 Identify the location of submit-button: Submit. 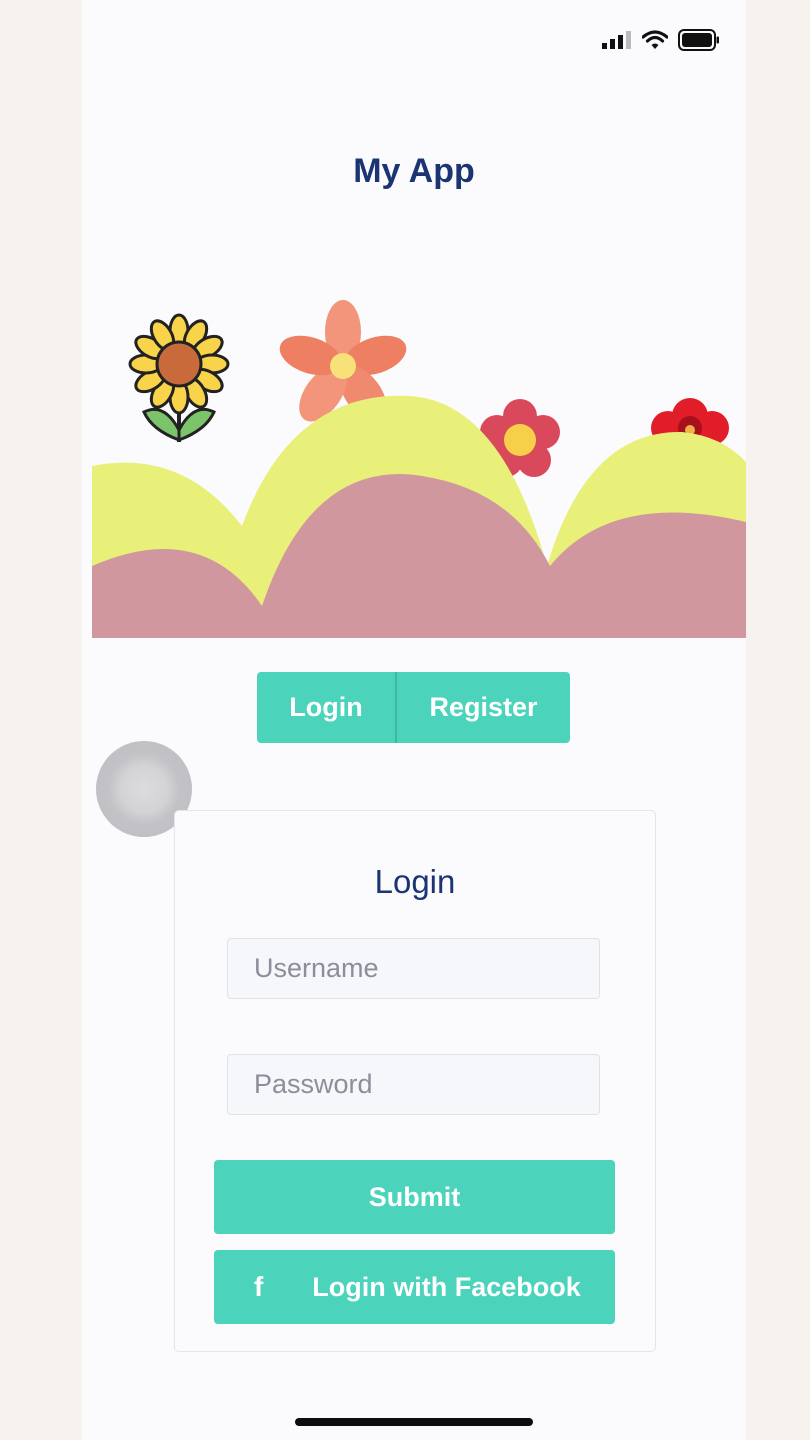
(414, 1197).